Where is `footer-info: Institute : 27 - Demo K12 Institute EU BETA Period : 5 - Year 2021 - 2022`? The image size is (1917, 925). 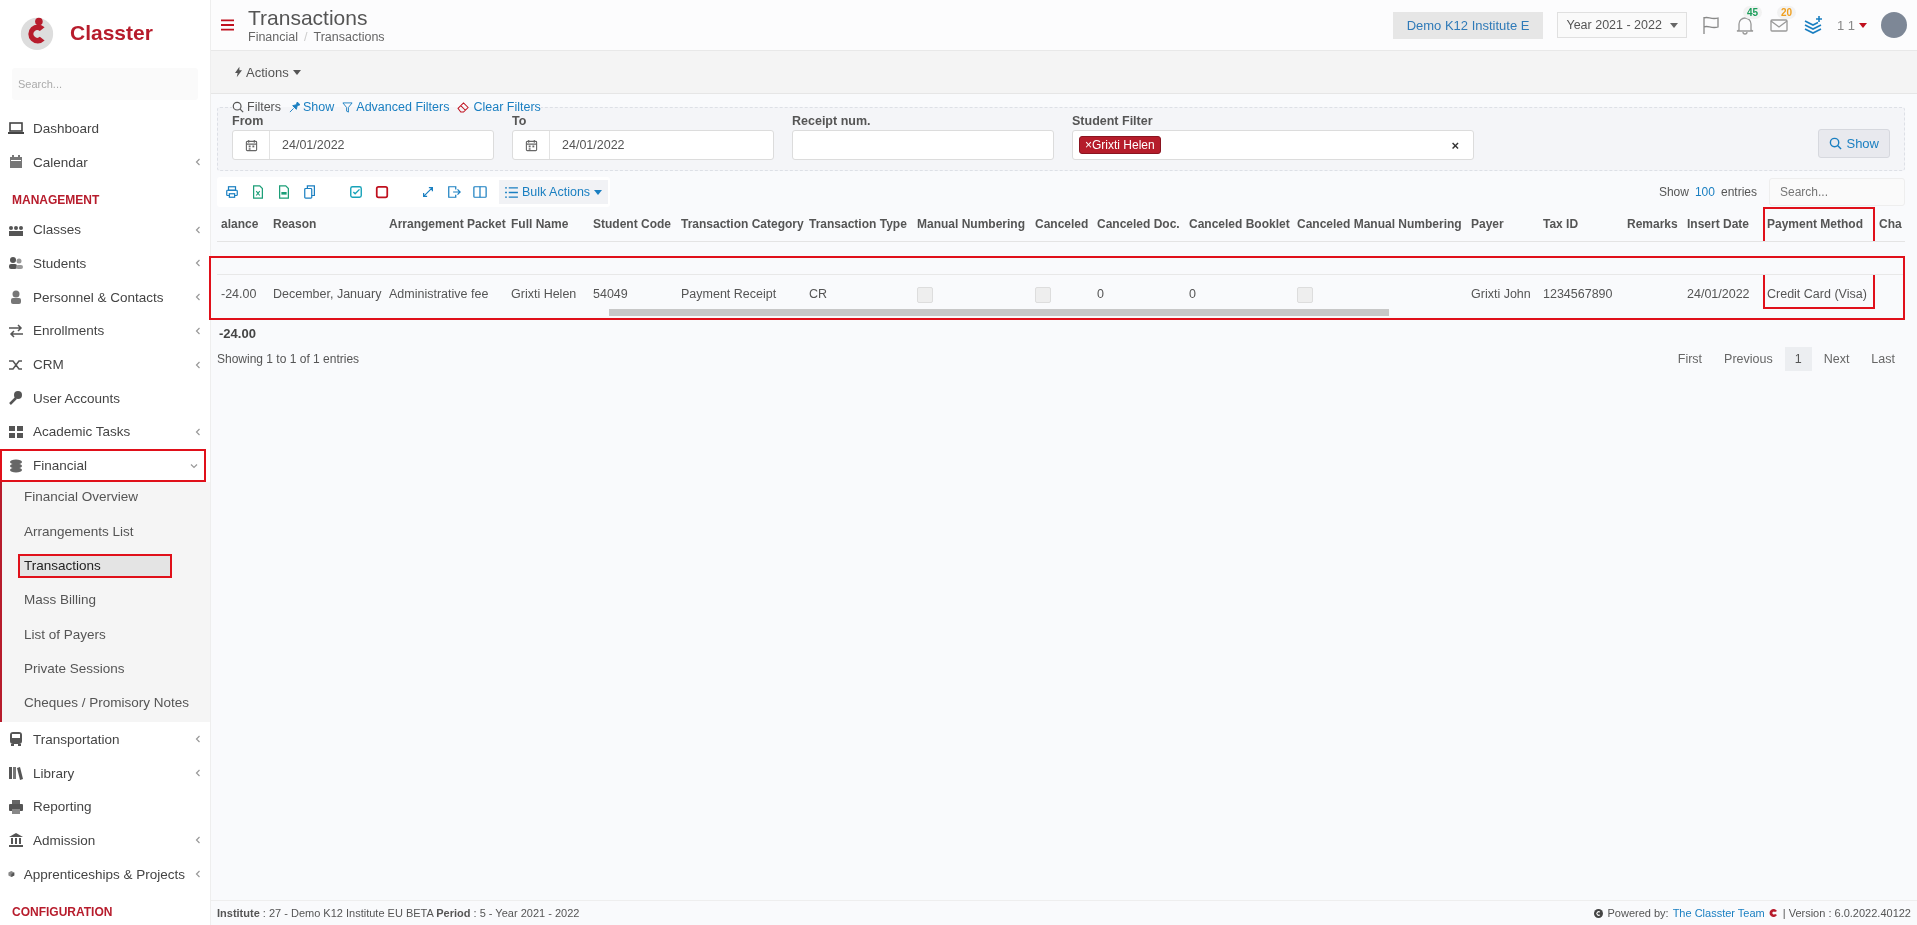
footer-info: Institute : 27 - Demo K12 Institute EU BETA Period : 5 - Year 2021 - 2022 is located at coordinates (398, 913).